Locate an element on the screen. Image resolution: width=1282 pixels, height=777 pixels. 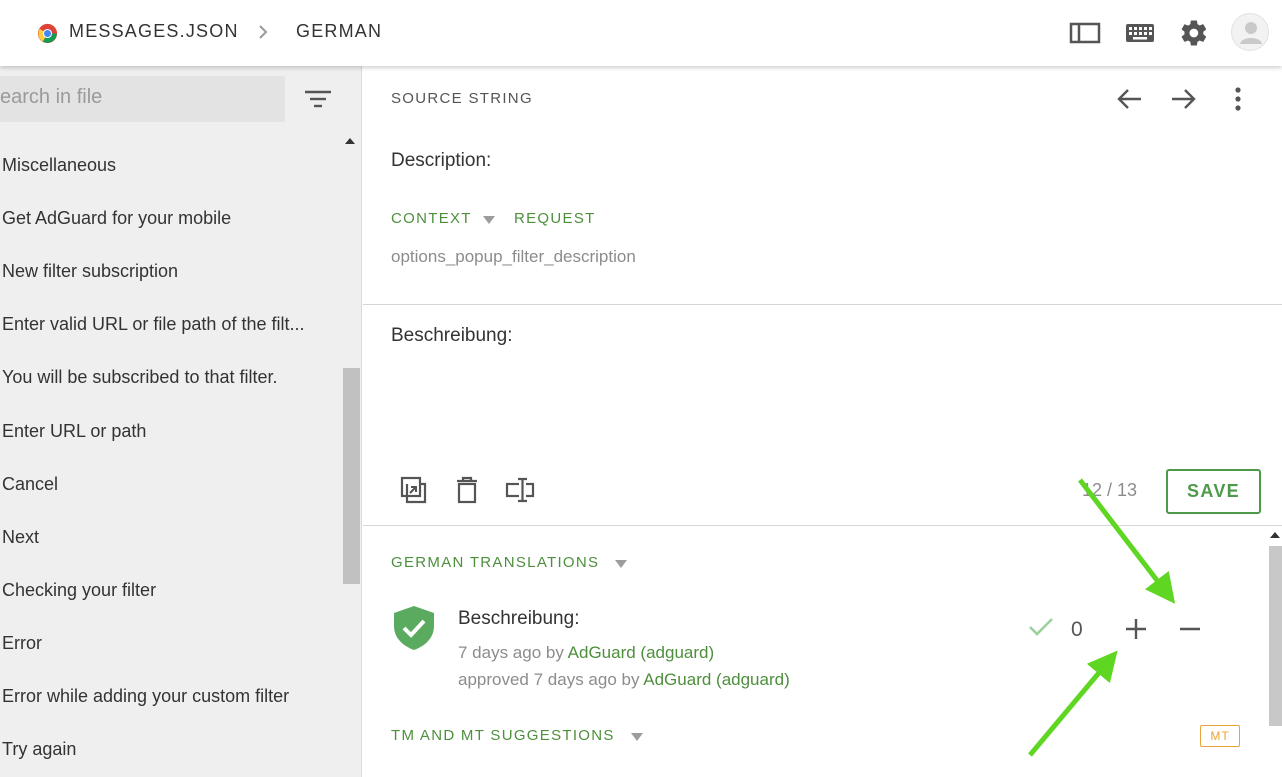
meta-prefix: approved 7 days ago by is located at coordinates (549, 679).